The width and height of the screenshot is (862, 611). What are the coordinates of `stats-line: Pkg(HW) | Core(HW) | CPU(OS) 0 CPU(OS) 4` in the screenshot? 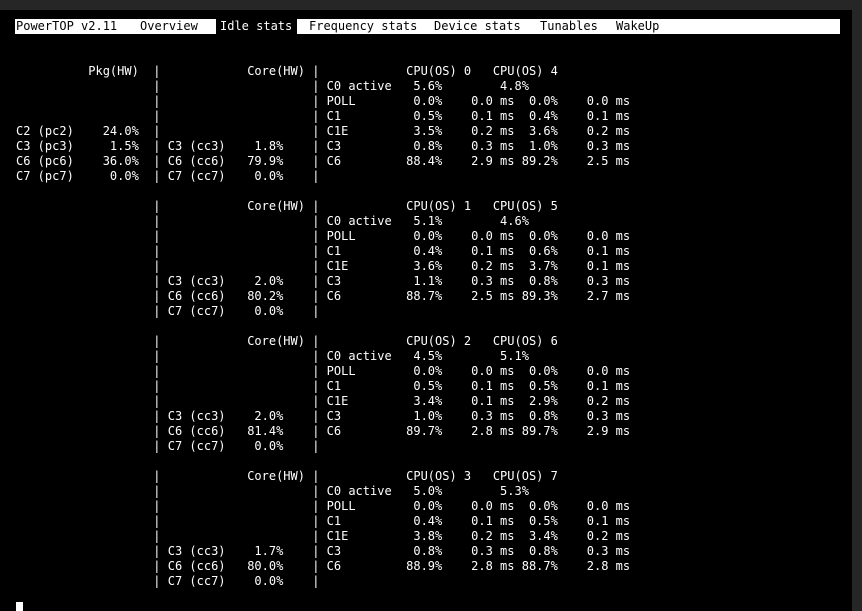 It's located at (287, 71).